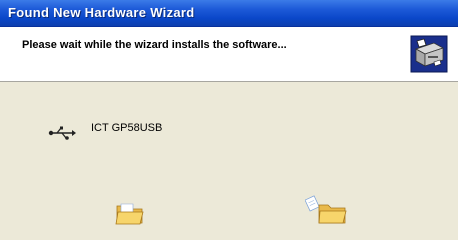  What do you see at coordinates (127, 128) in the screenshot?
I see `device-name: ICT GP58USB` at bounding box center [127, 128].